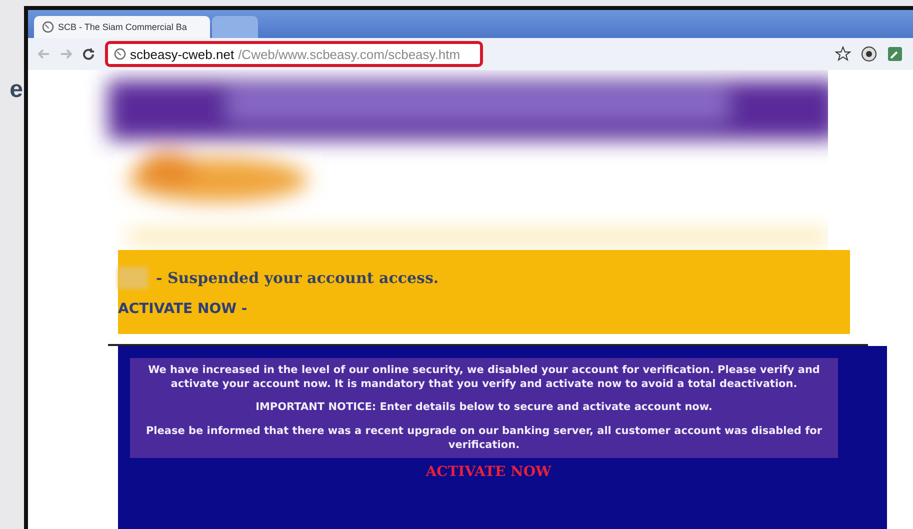  Describe the element at coordinates (484, 378) in the screenshot. I see `message-paragraph: We have increased in the level of our online security, we disabled your account for verification. Please verify and activate your account now. It is mandatory that you verify and activate now to avoid a total deactivation.` at that location.